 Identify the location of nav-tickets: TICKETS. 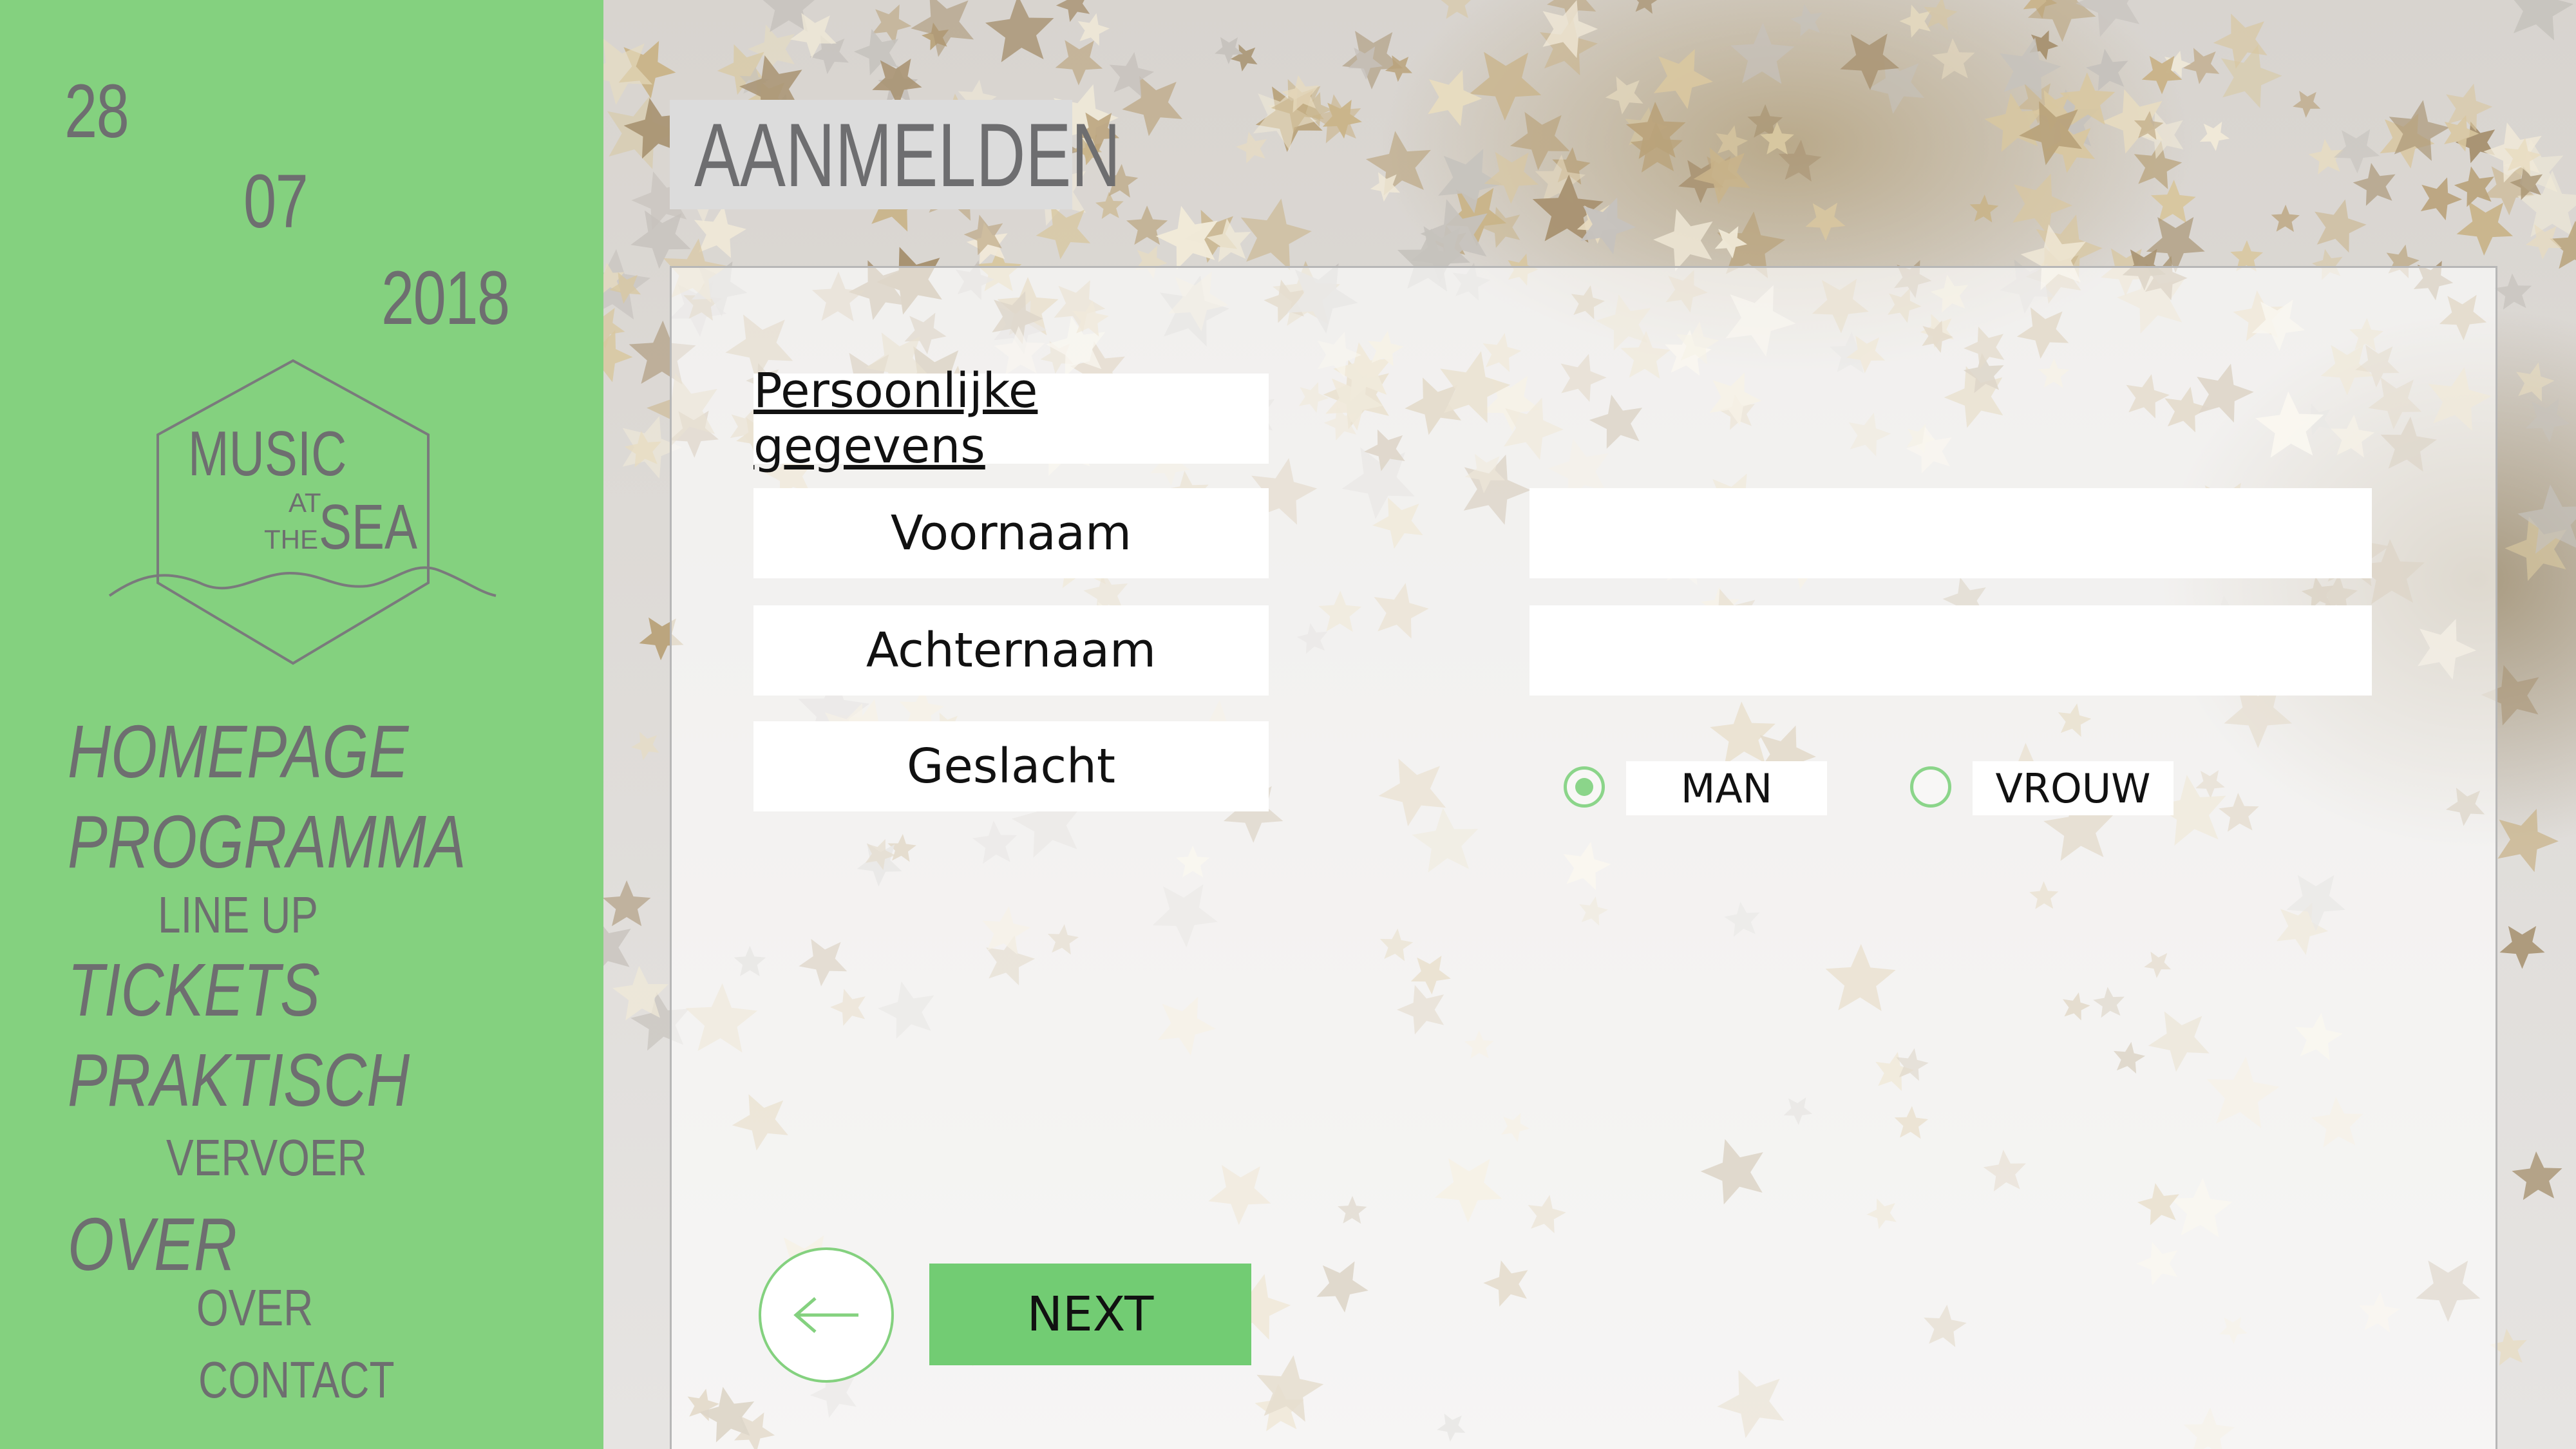
(194, 990).